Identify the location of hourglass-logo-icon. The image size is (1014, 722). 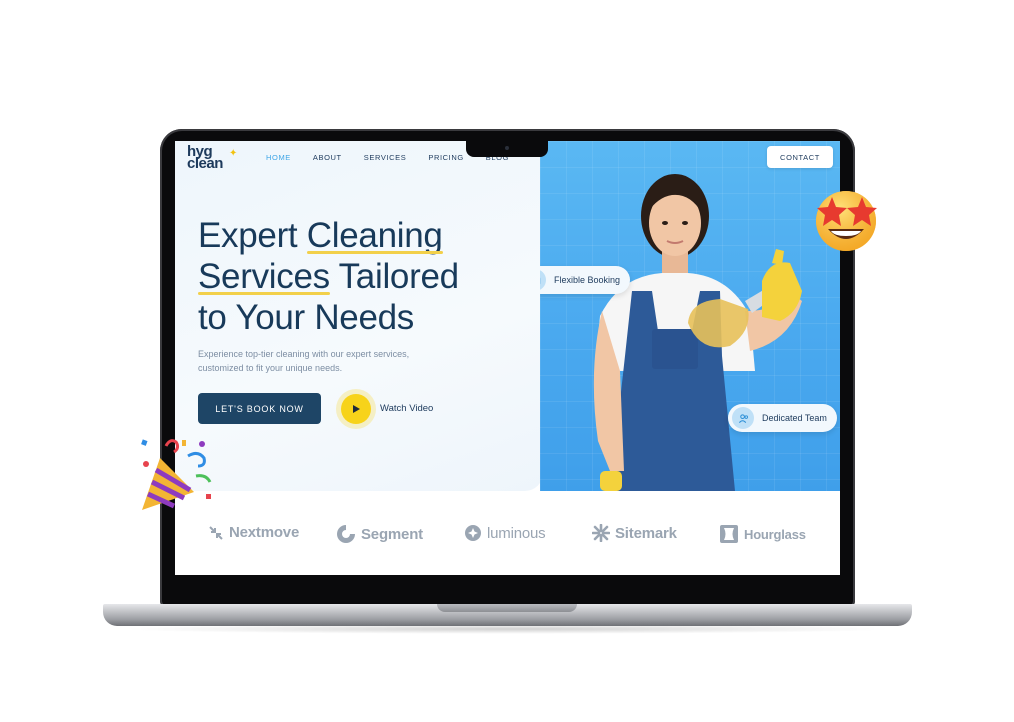
(729, 534).